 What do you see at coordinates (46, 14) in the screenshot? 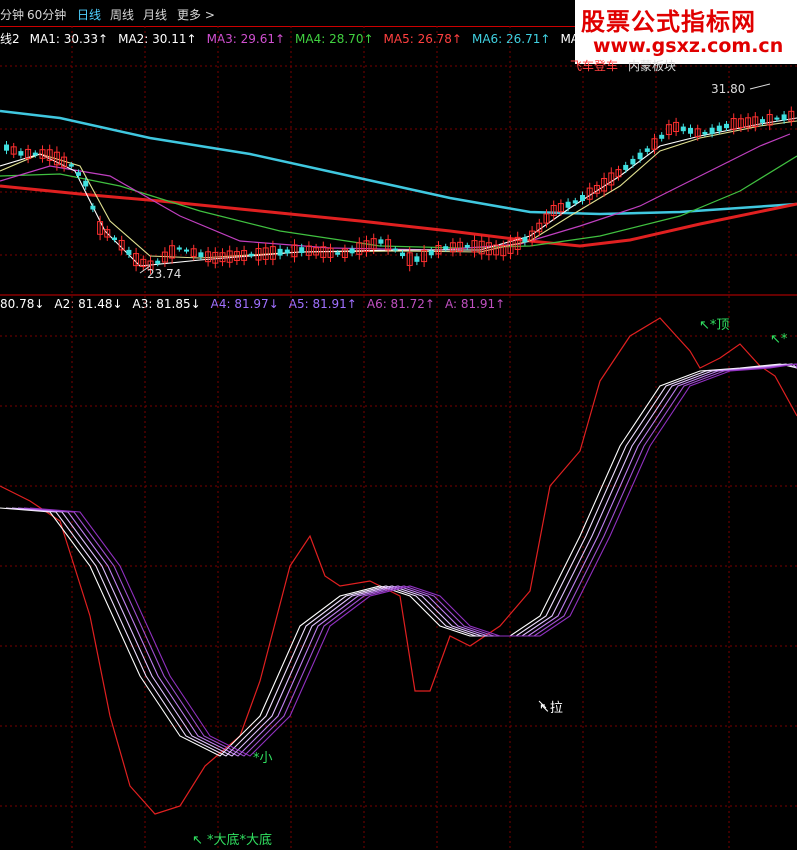
I see `tab-60min: 60分钟` at bounding box center [46, 14].